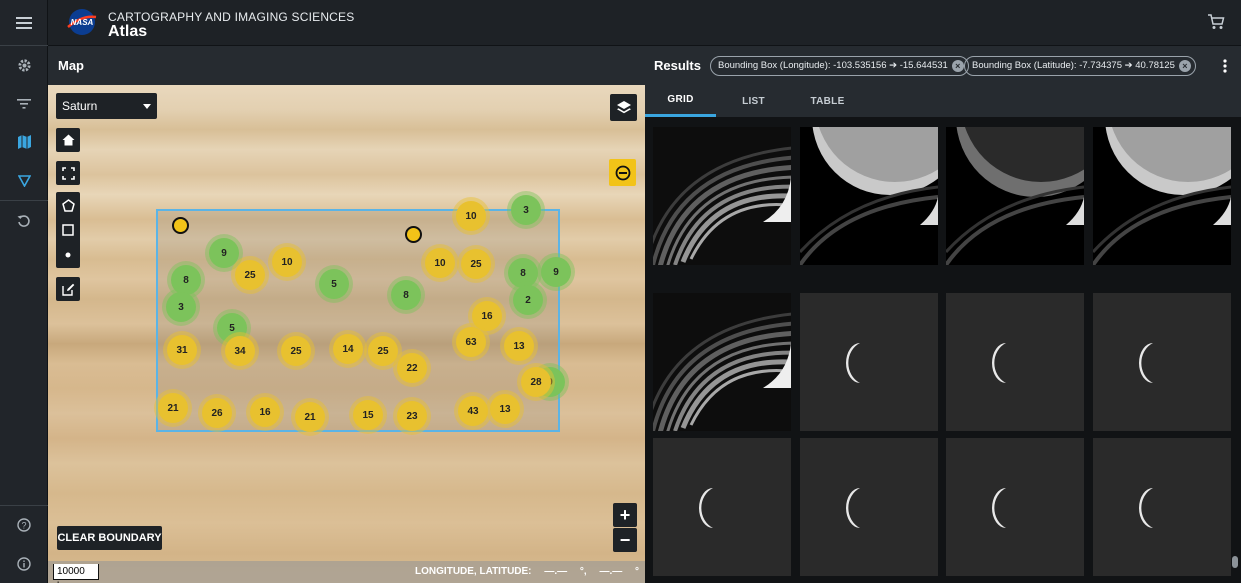 This screenshot has height=583, width=1241. I want to click on minus-circle-icon, so click(622, 172).